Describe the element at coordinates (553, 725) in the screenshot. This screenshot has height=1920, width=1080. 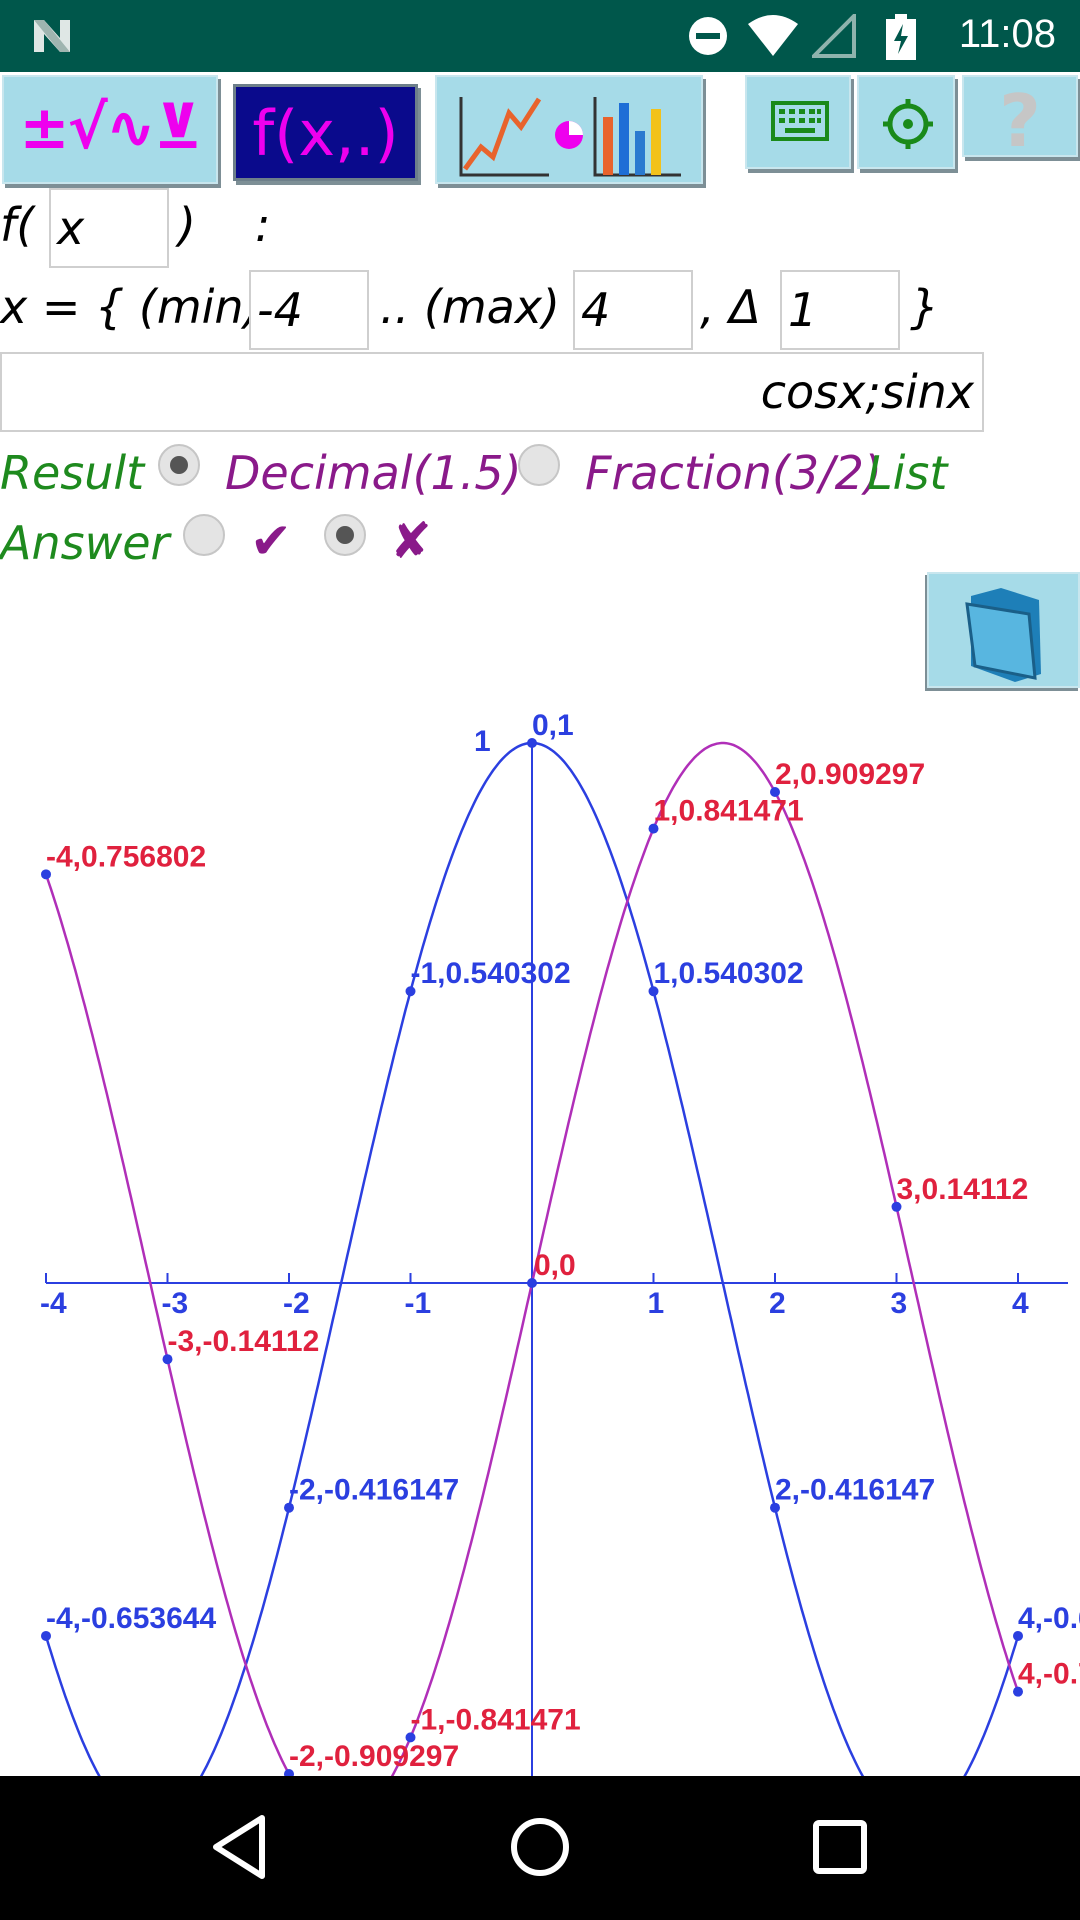
I see `data-label: 0,1` at that location.